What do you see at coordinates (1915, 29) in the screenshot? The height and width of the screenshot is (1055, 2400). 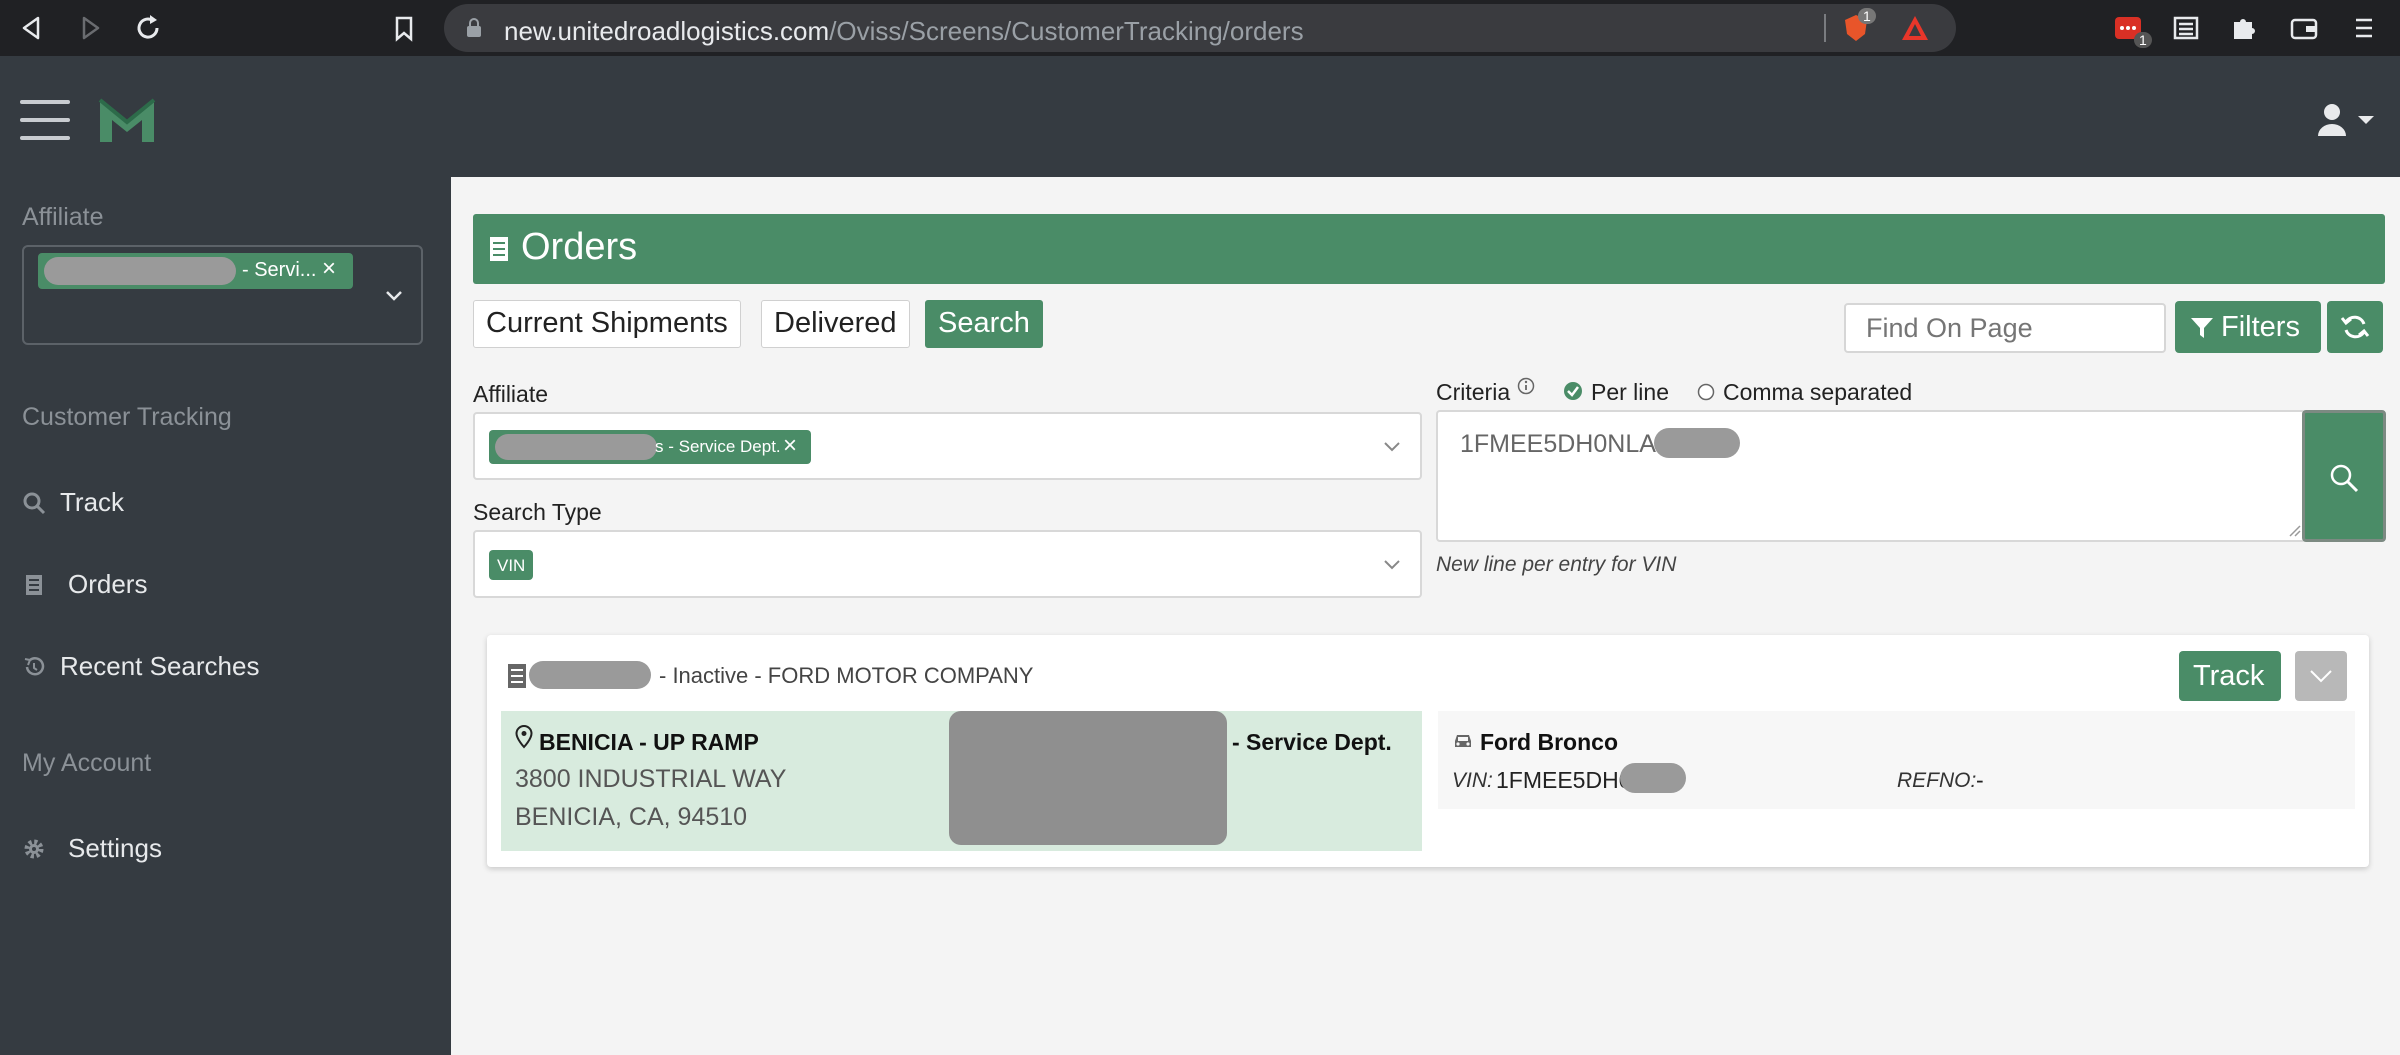 I see `rewards-icon` at bounding box center [1915, 29].